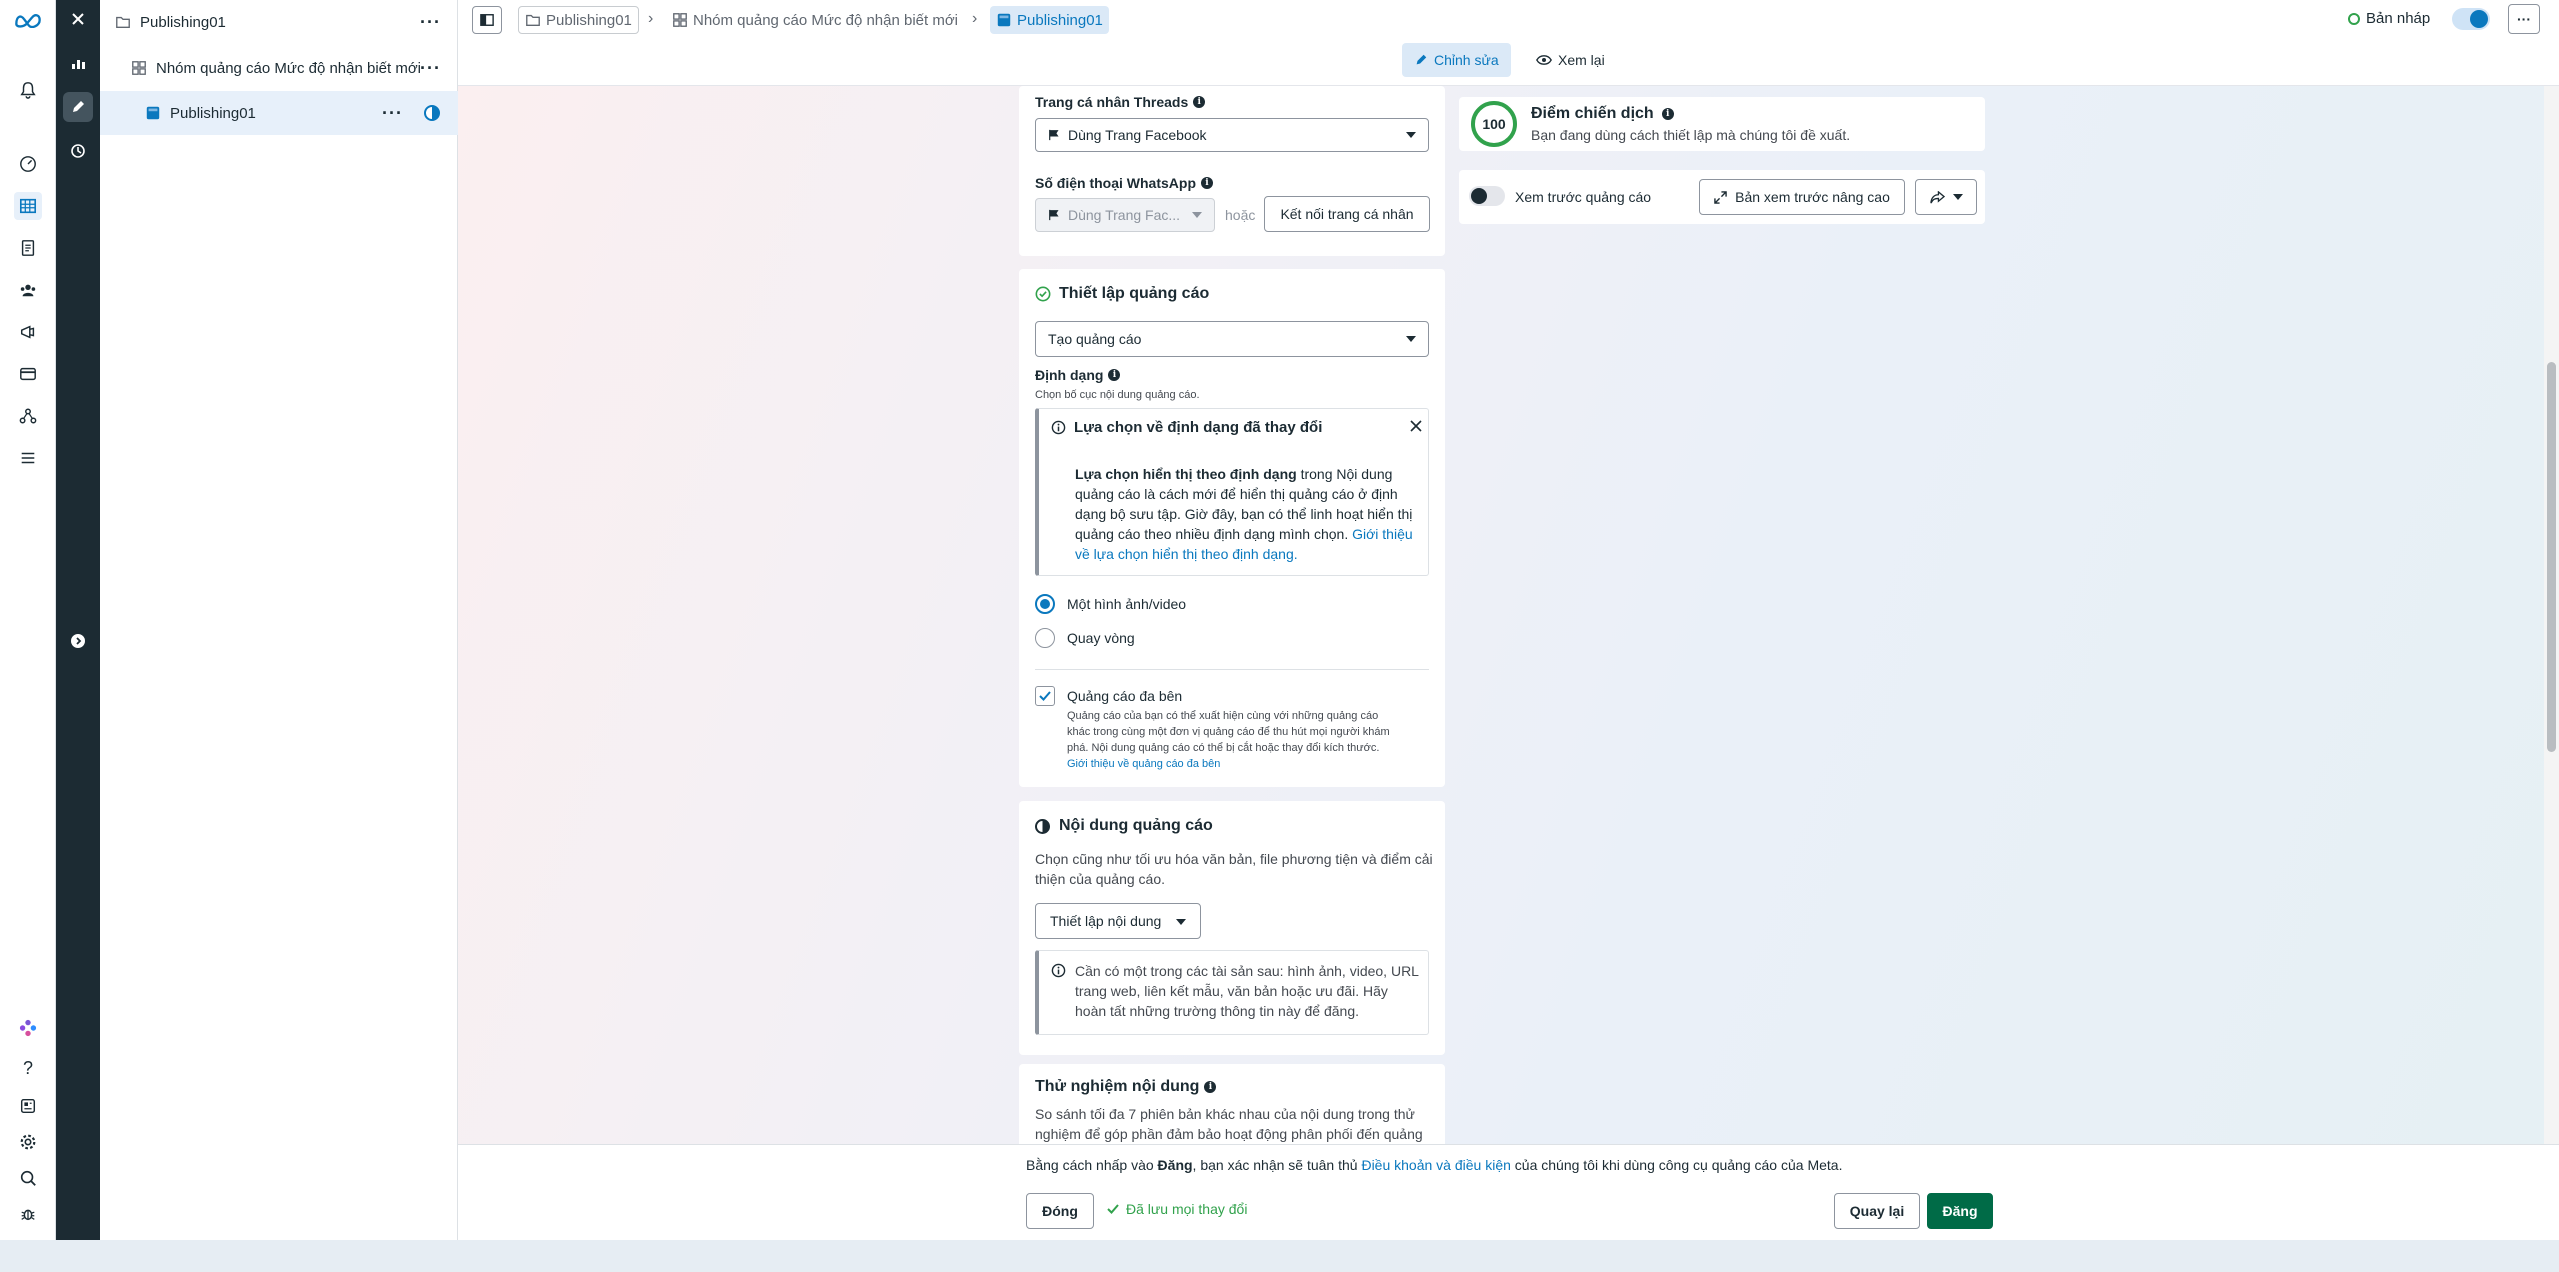 This screenshot has width=2559, height=1272. Describe the element at coordinates (28, 1106) in the screenshot. I see `news-icon` at that location.